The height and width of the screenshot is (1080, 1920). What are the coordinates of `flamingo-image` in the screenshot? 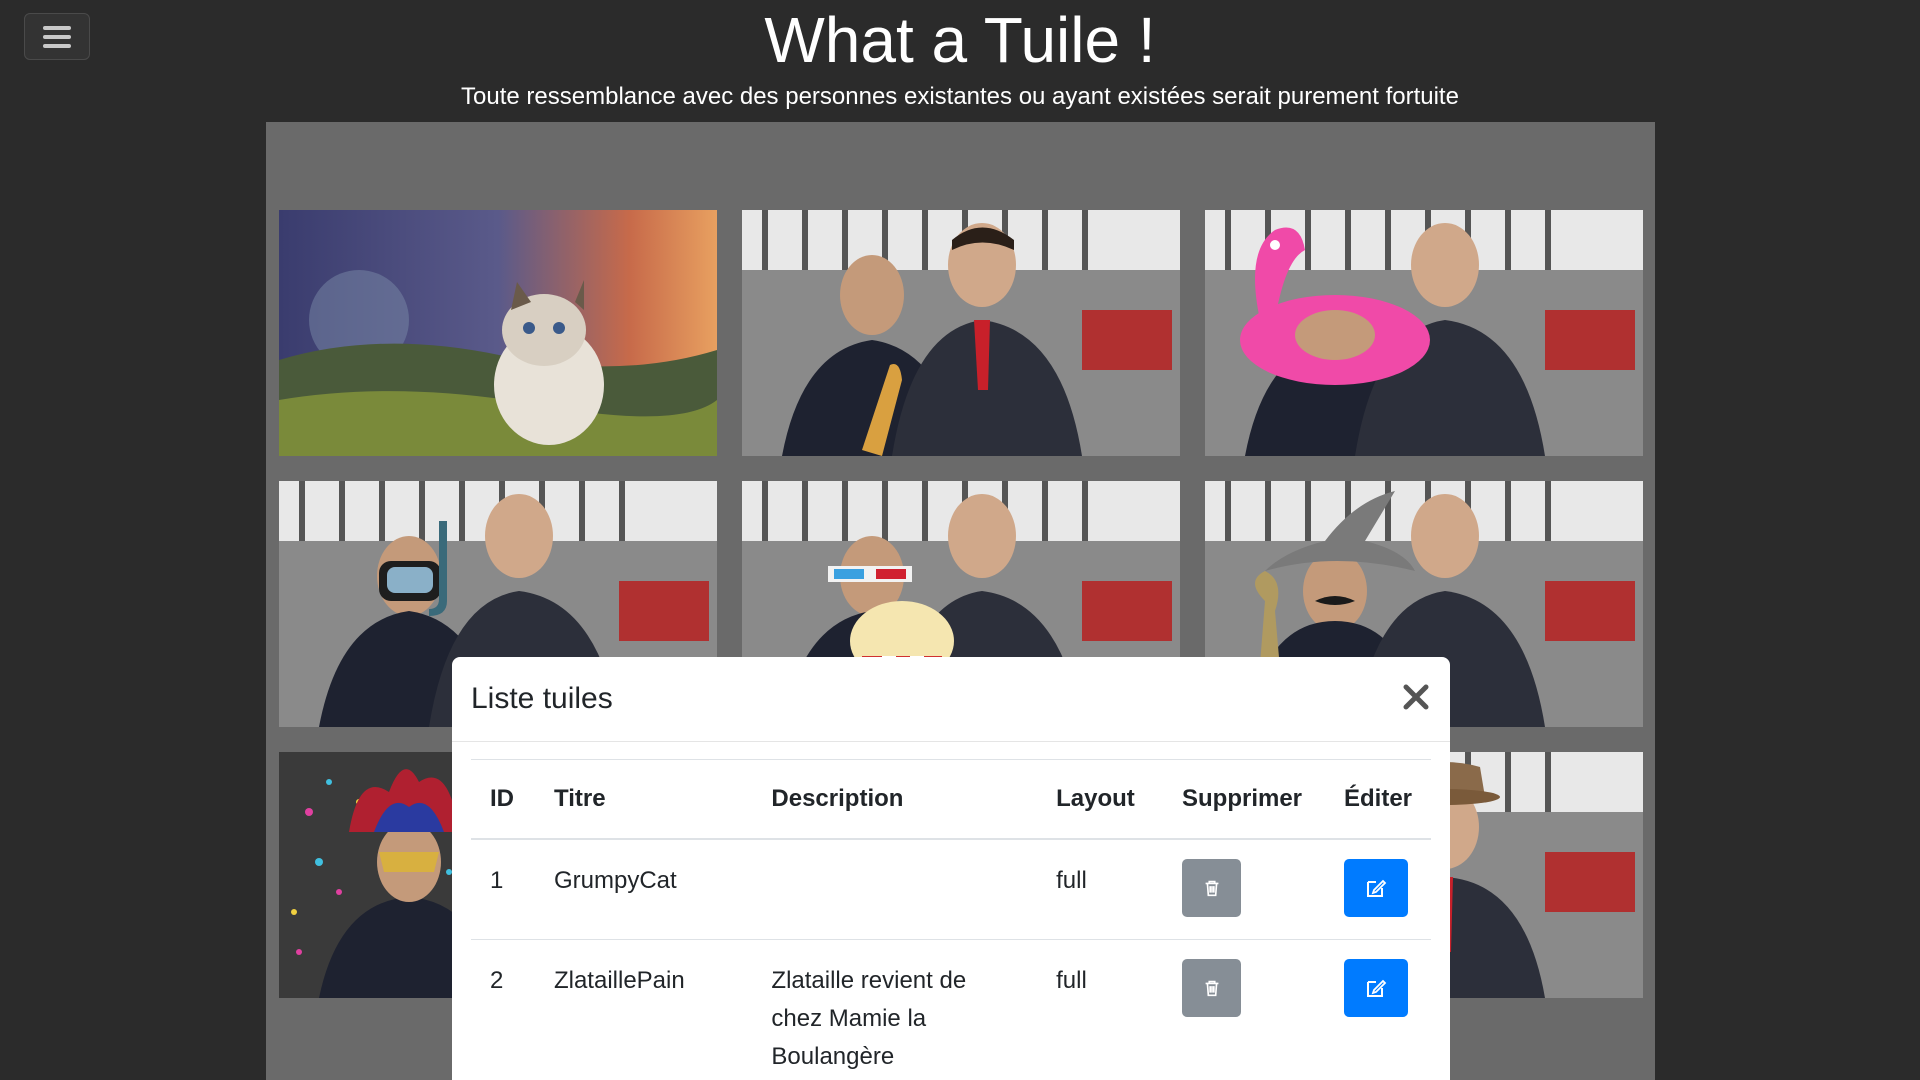 It's located at (1424, 333).